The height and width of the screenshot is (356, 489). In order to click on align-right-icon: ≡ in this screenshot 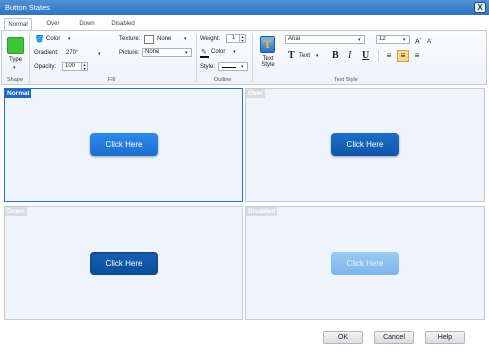, I will do `click(417, 56)`.